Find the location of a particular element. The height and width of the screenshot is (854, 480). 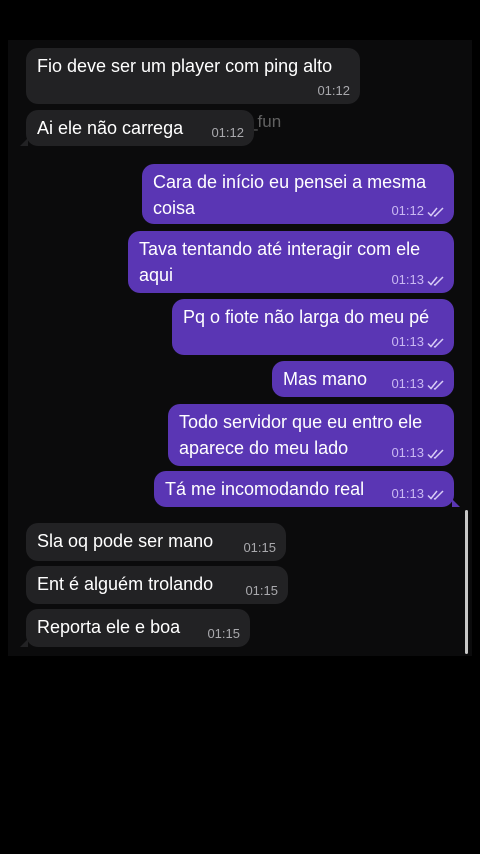

incoming-message: Reporta ele e boa 01:15 is located at coordinates (135, 628).